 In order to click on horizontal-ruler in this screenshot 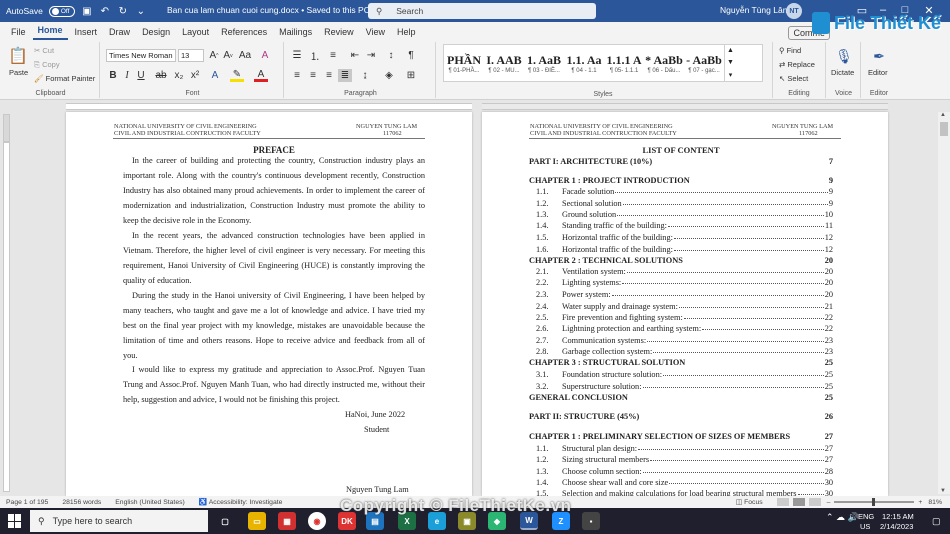, I will do `click(475, 106)`.